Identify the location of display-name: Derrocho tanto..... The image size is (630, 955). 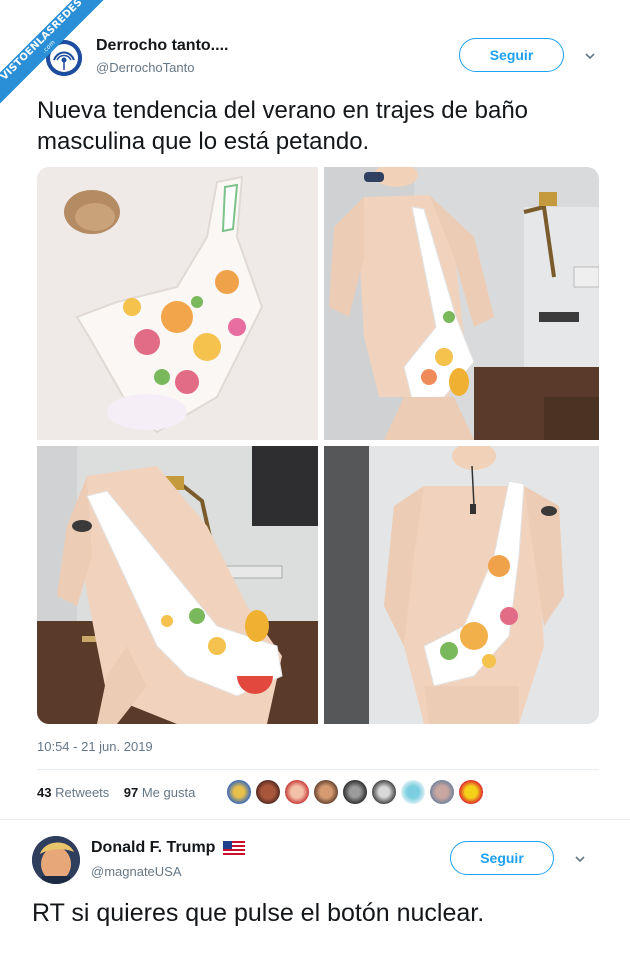
(162, 46).